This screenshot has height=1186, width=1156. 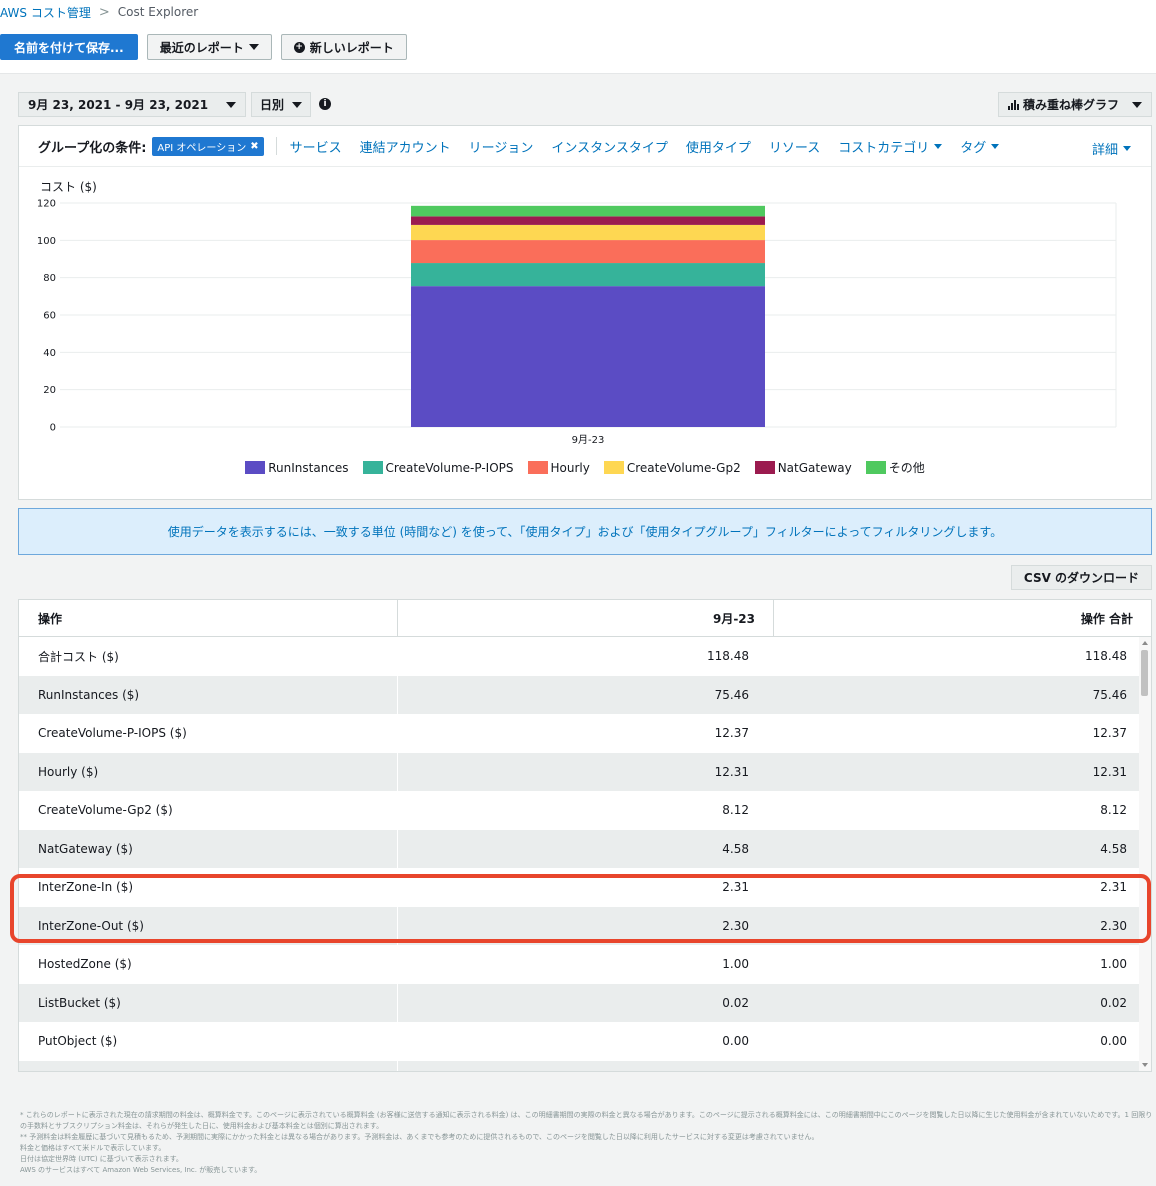 I want to click on table-row: Hourly ($) 12.31 12.31, so click(x=579, y=771).